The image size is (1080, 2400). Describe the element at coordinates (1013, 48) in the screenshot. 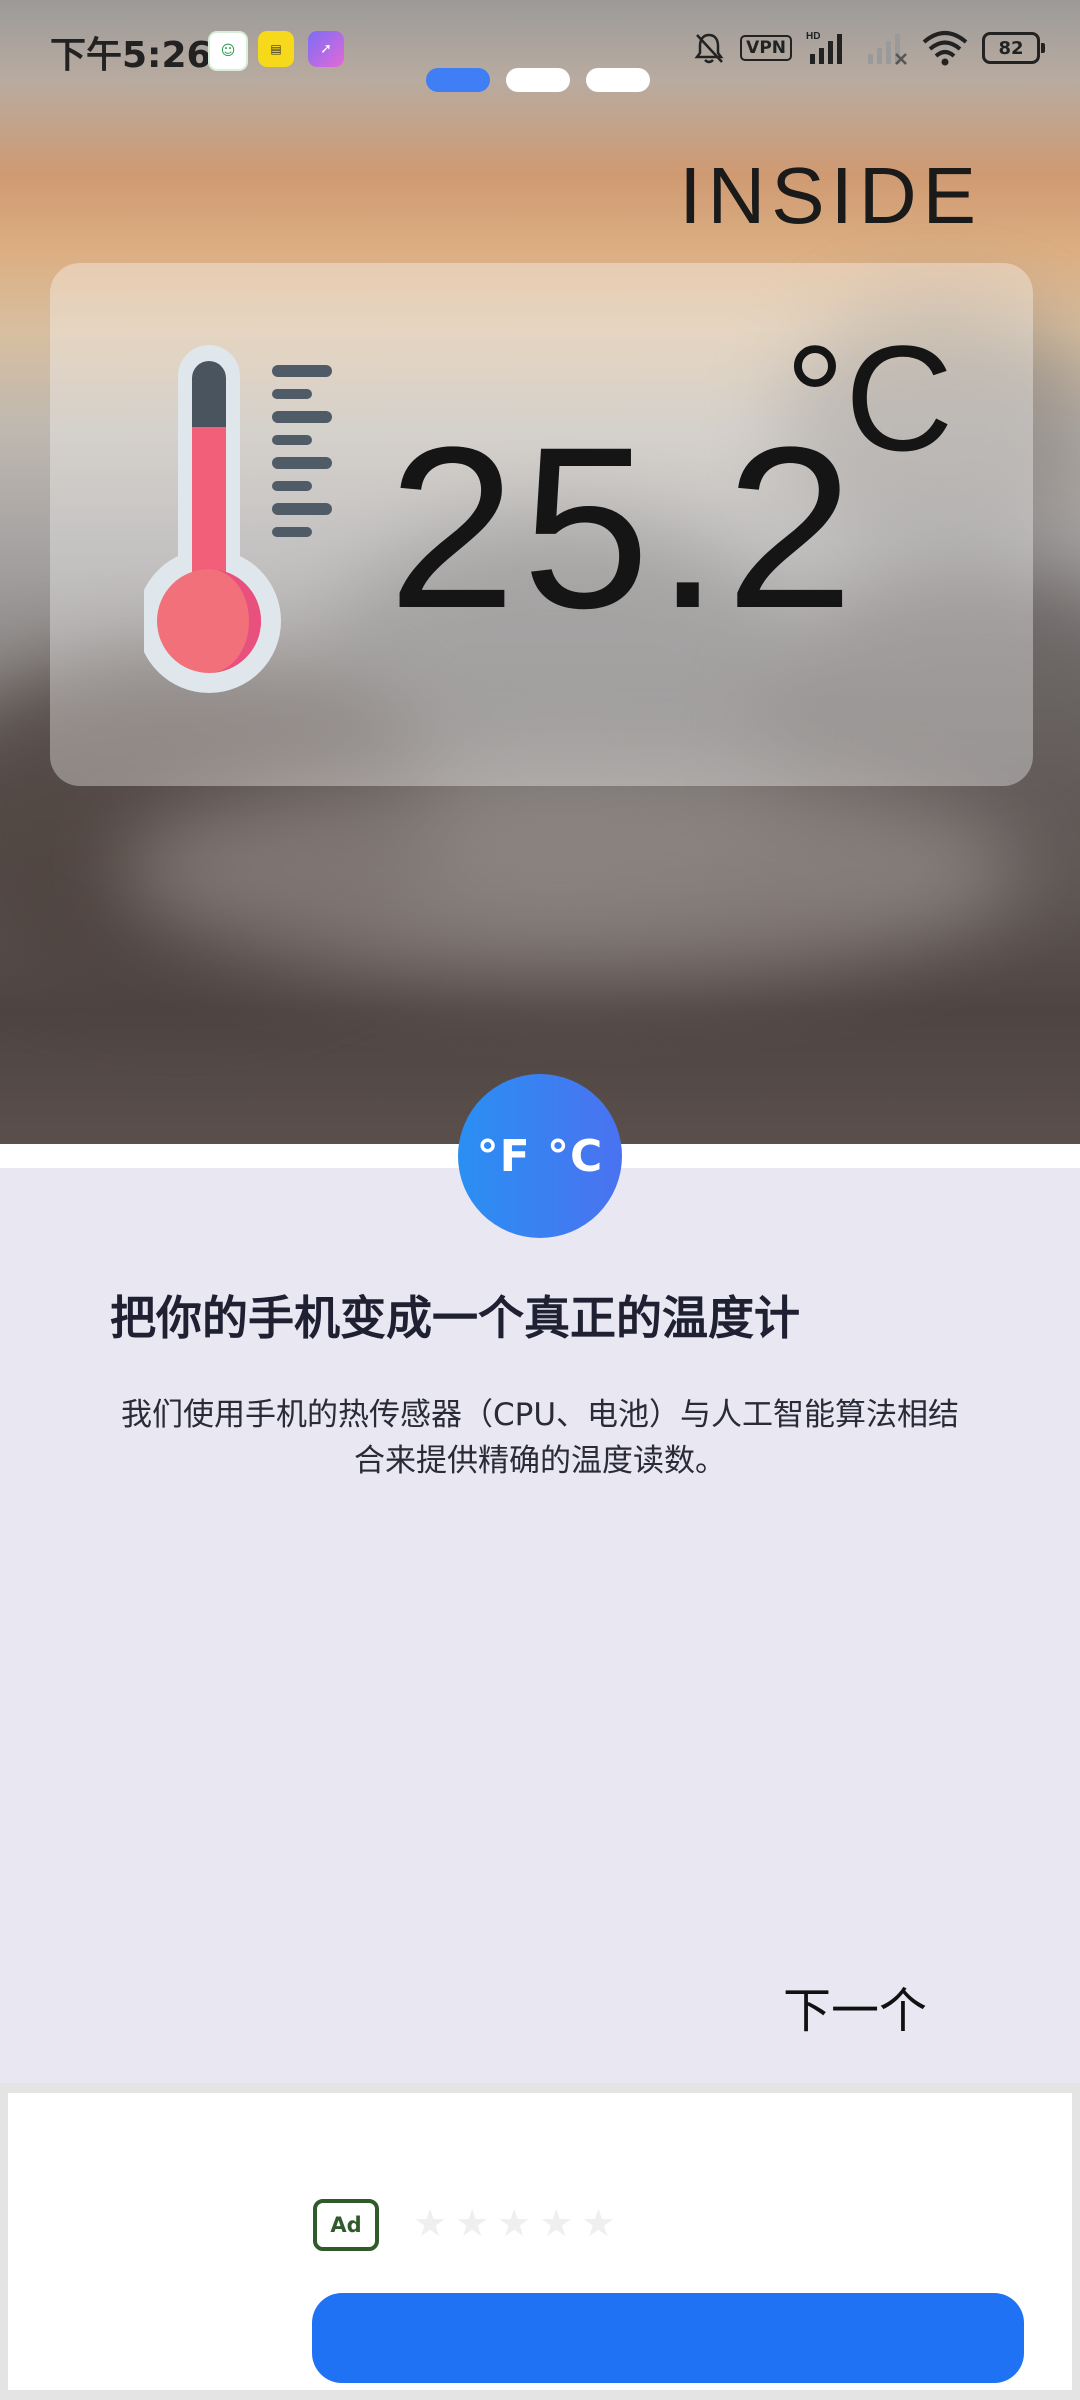

I see `battery-indicator: 82` at that location.